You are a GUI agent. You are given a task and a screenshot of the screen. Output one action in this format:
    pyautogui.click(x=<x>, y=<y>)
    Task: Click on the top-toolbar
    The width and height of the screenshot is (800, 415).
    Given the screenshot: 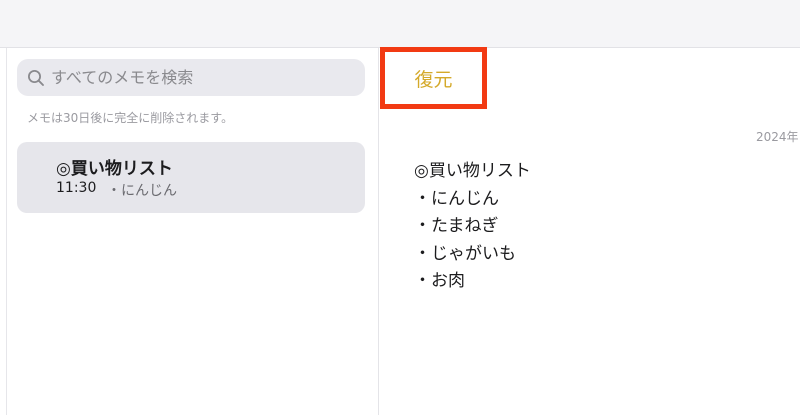 What is the action you would take?
    pyautogui.click(x=400, y=24)
    